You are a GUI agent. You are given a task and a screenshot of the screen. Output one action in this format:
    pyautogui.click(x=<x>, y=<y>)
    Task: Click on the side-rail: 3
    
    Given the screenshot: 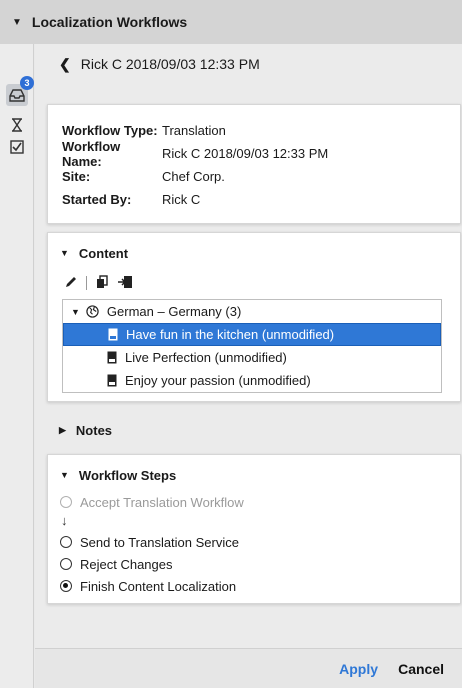 What is the action you would take?
    pyautogui.click(x=17, y=366)
    